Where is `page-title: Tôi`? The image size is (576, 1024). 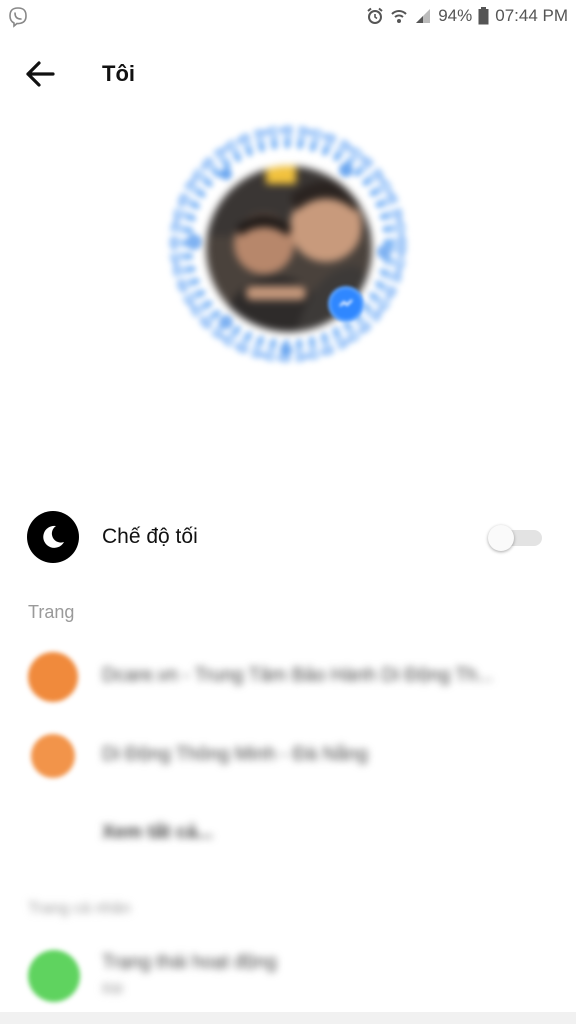 page-title: Tôi is located at coordinates (118, 73).